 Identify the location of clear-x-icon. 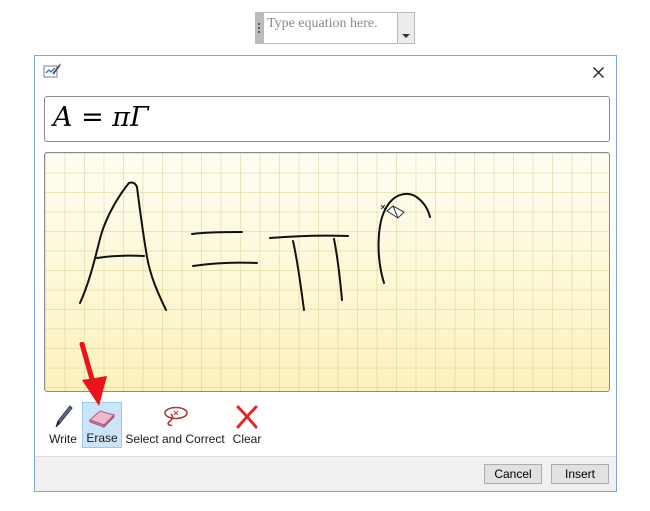
(247, 417).